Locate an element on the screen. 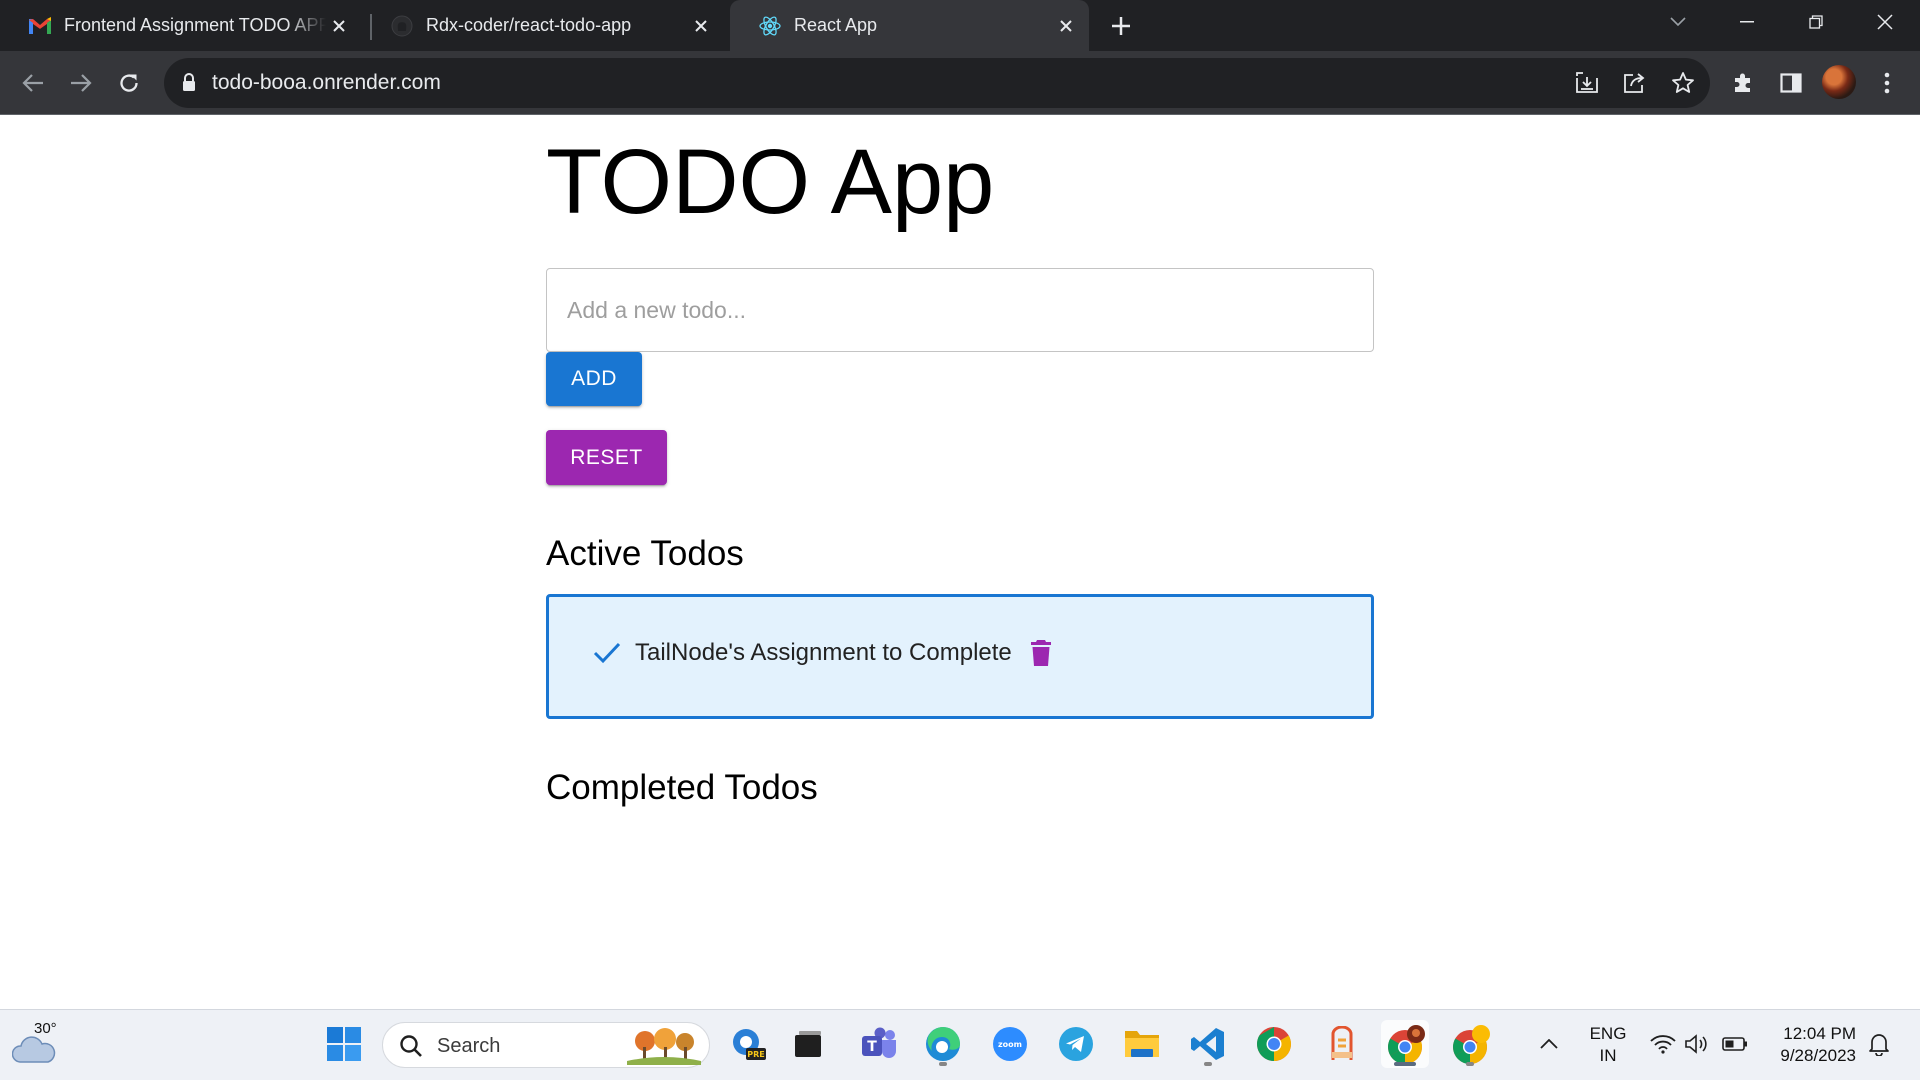 This screenshot has height=1080, width=1920. bell-icon is located at coordinates (1879, 1045).